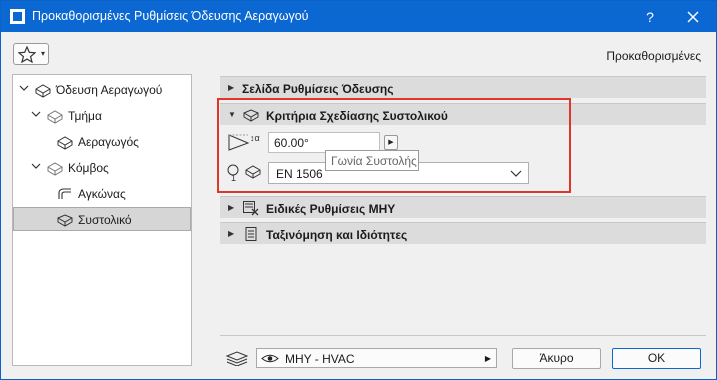  I want to click on chevron-down-icon: ▾, so click(43, 53).